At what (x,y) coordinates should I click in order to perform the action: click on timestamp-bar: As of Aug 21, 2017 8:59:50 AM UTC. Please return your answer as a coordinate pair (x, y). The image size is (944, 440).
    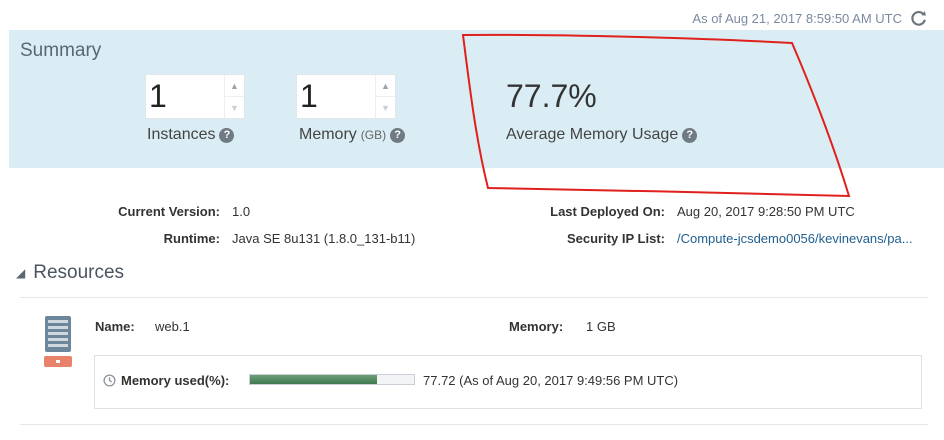
    Looking at the image, I should click on (810, 18).